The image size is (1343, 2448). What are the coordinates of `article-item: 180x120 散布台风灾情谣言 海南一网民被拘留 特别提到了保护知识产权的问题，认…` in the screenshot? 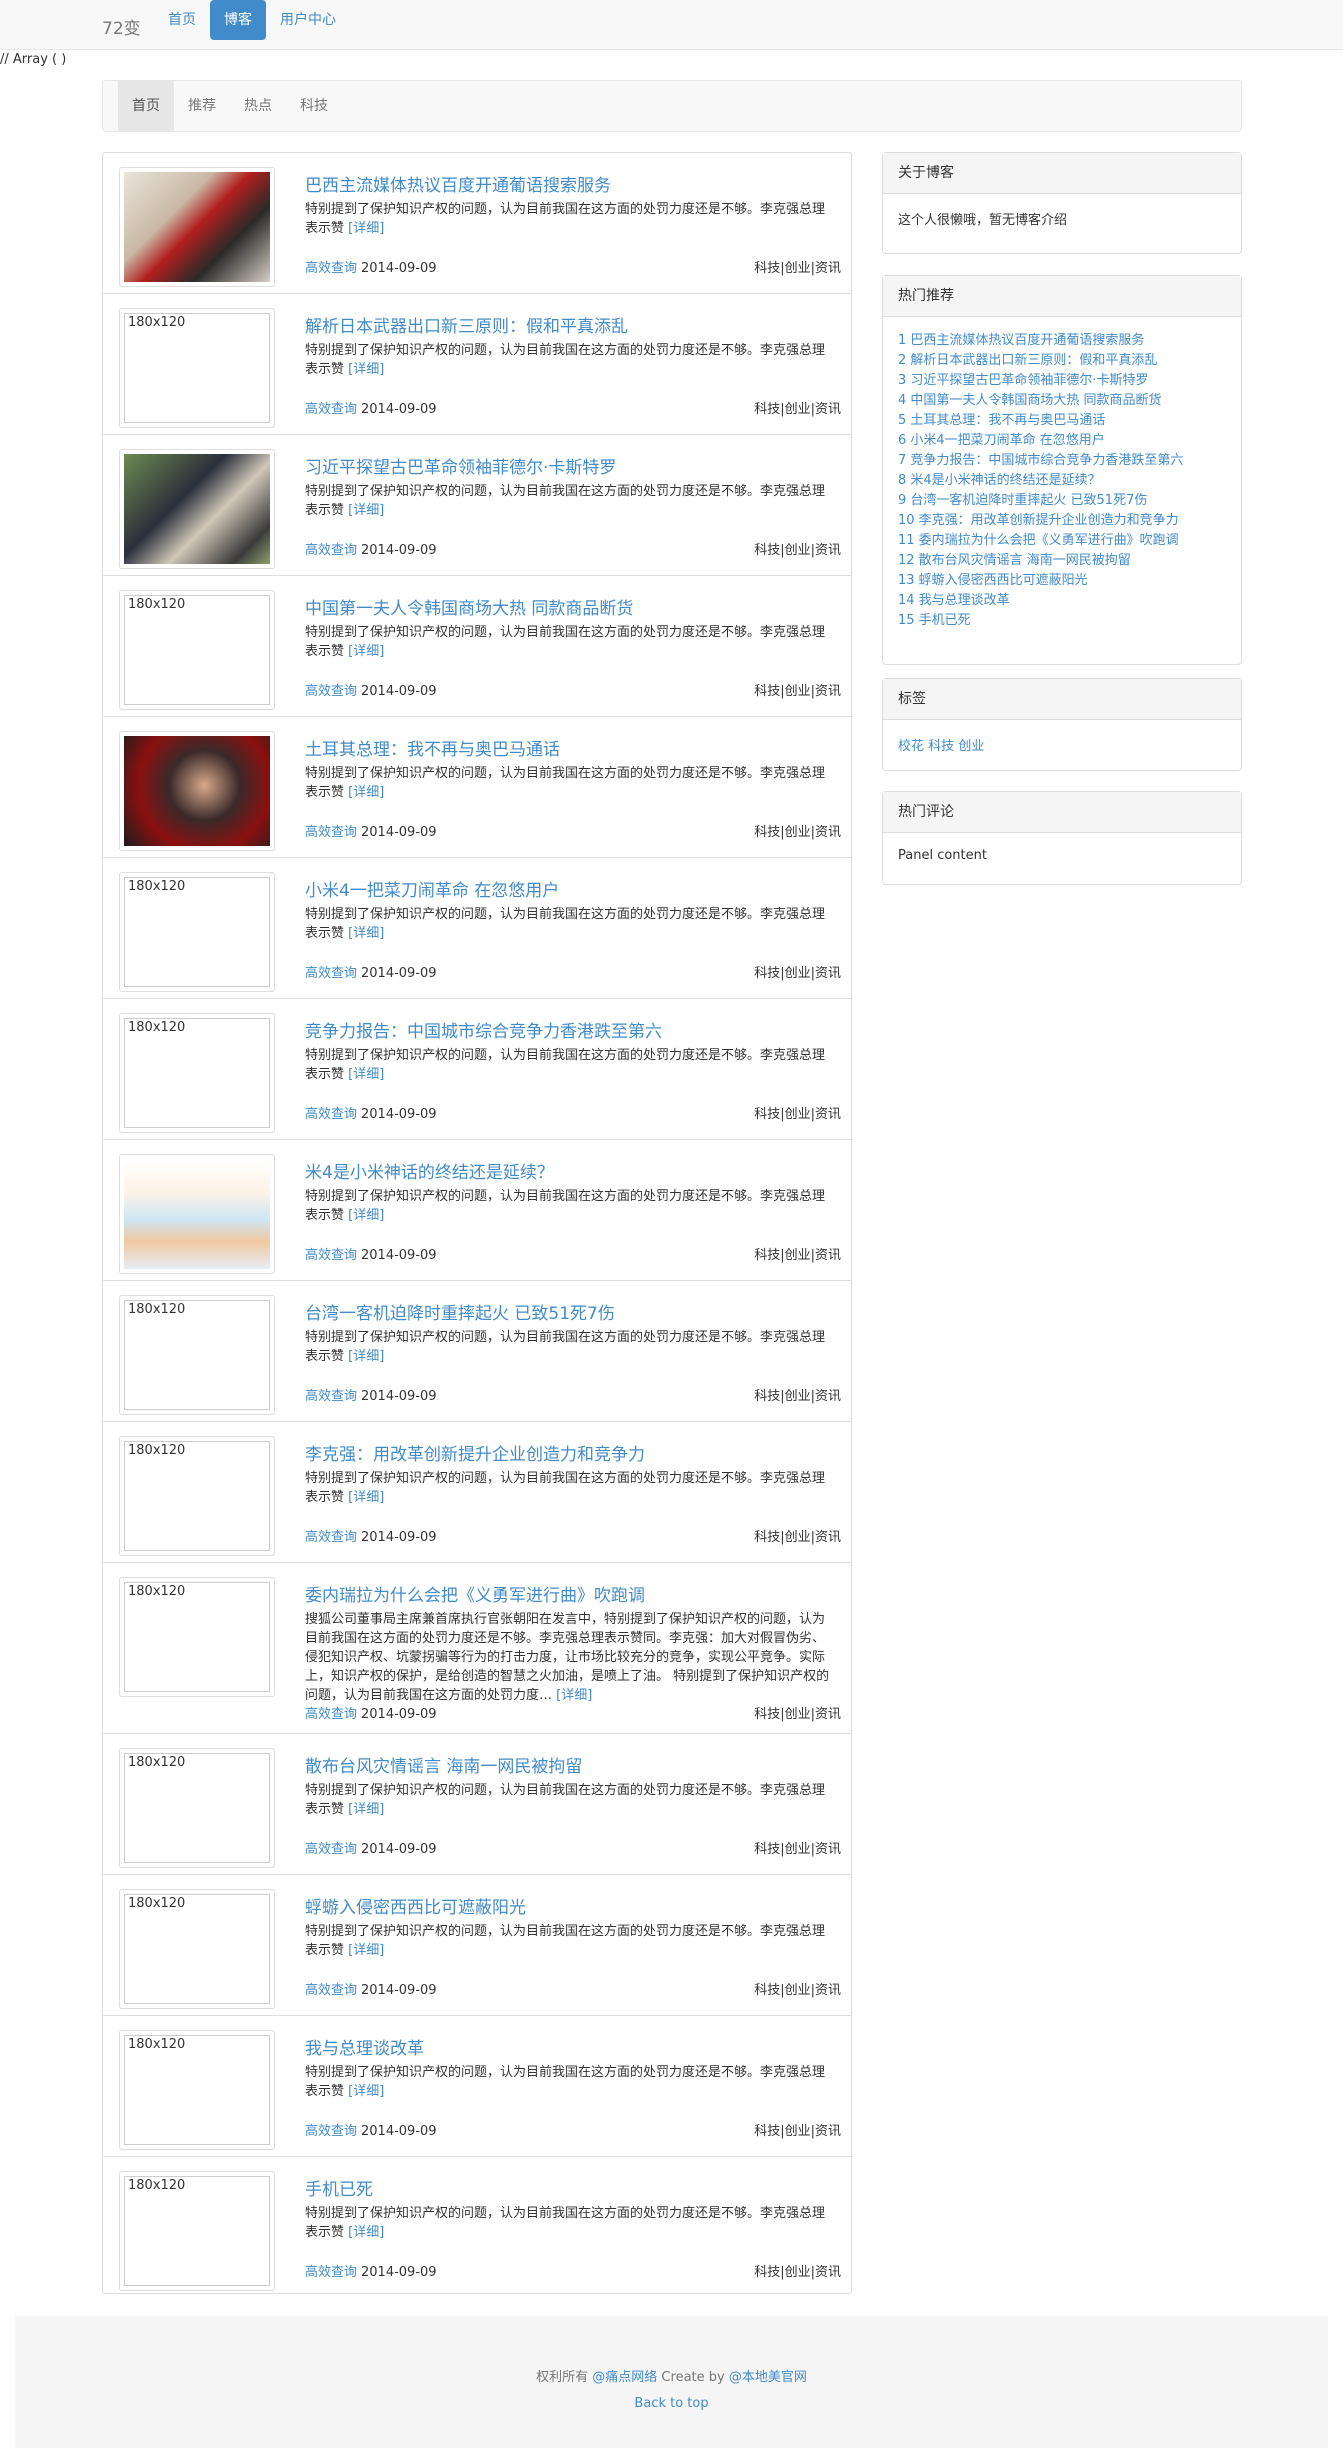 It's located at (477, 1804).